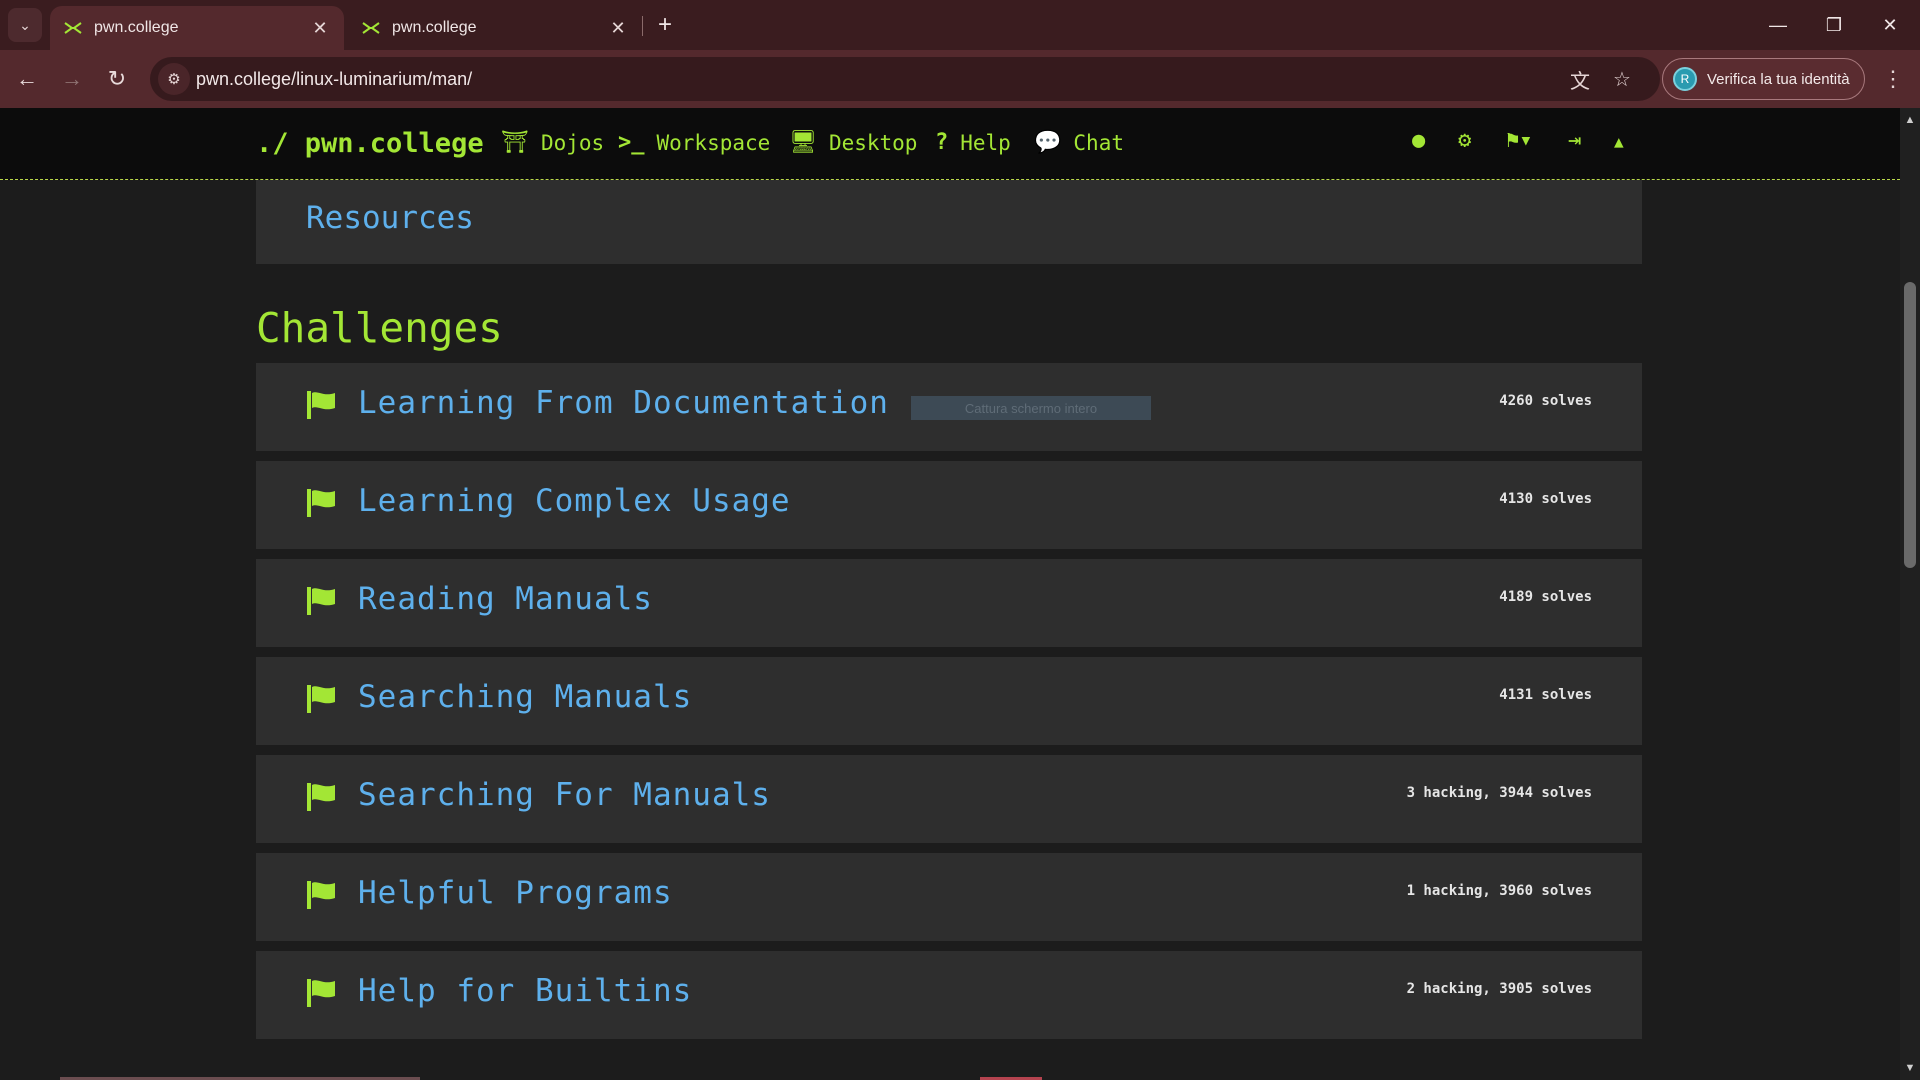 The width and height of the screenshot is (1920, 1080). What do you see at coordinates (985, 142) in the screenshot?
I see `nav-help-label: Help` at bounding box center [985, 142].